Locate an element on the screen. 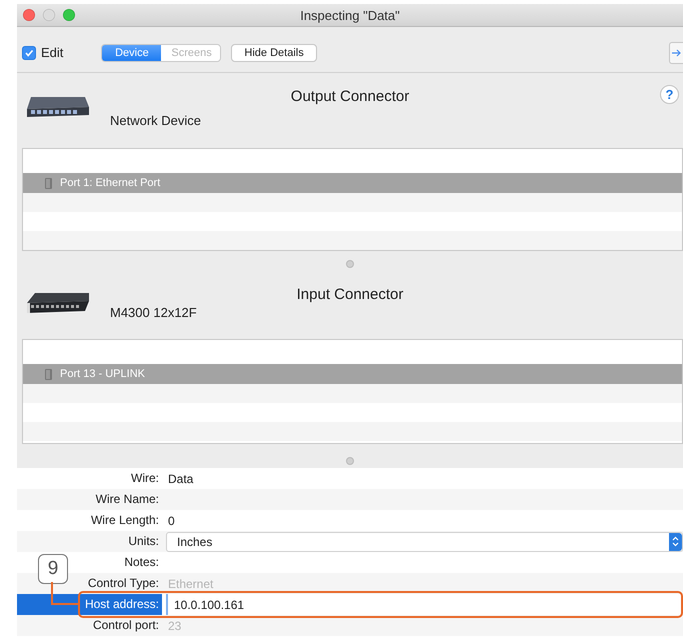 This screenshot has width=683, height=638. leader-line is located at coordinates (65, 594).